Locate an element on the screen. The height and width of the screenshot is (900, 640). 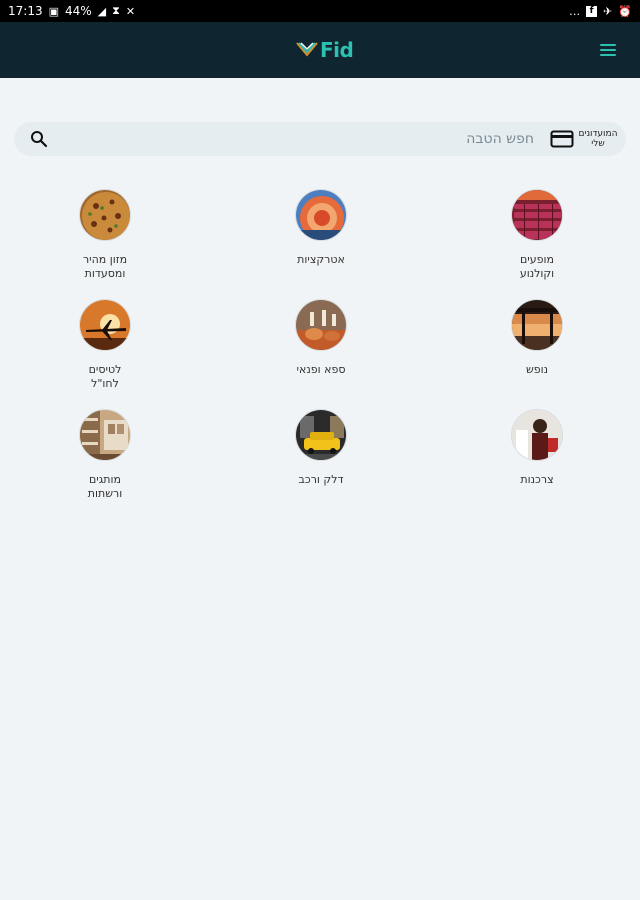
category-vacation: נופש is located at coordinates (537, 338).